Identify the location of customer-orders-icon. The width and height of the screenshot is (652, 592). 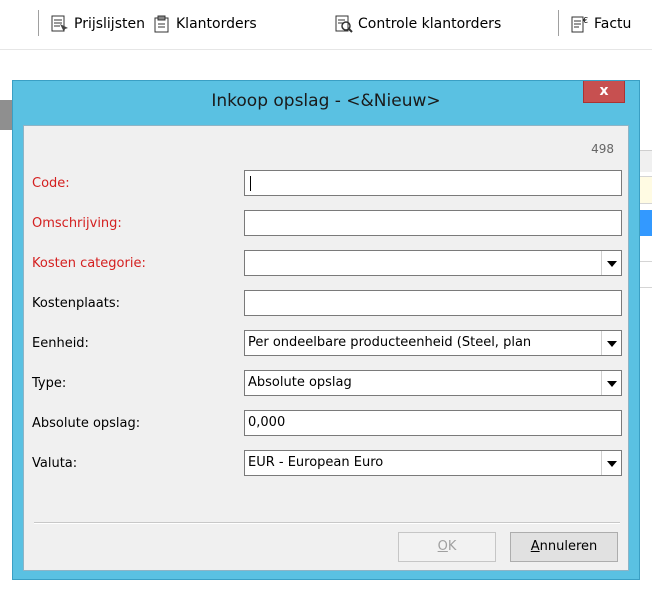
(161, 24).